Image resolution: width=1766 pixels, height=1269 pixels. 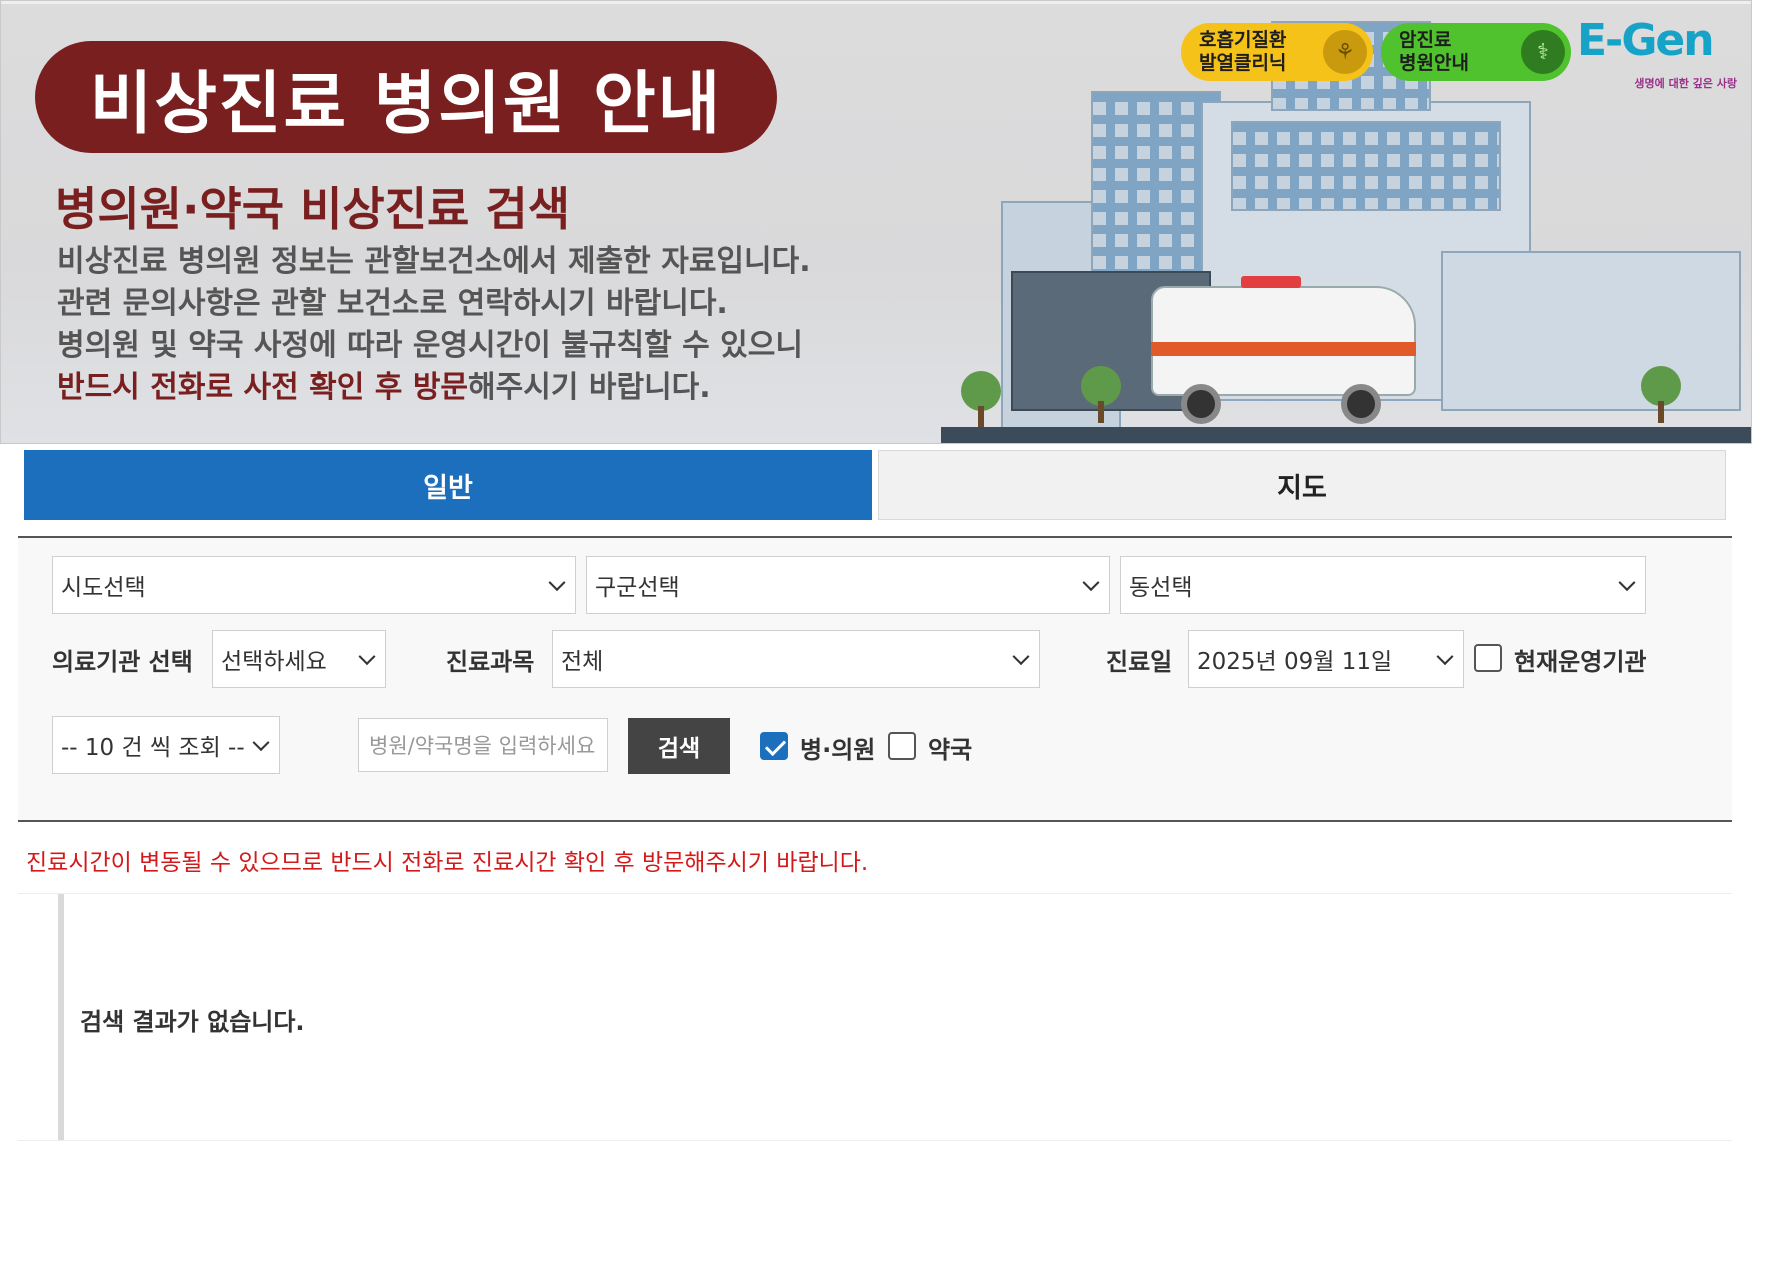 What do you see at coordinates (406, 97) in the screenshot?
I see `banner-title: 비상진료 병의원 안내` at bounding box center [406, 97].